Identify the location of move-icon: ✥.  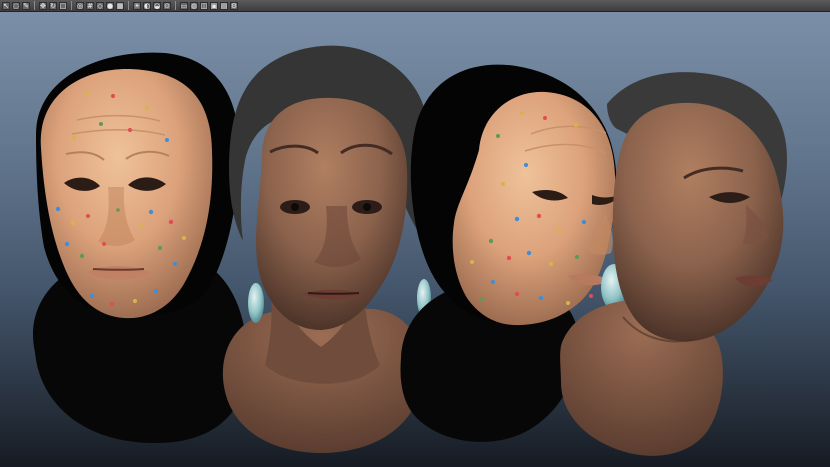
(43, 5).